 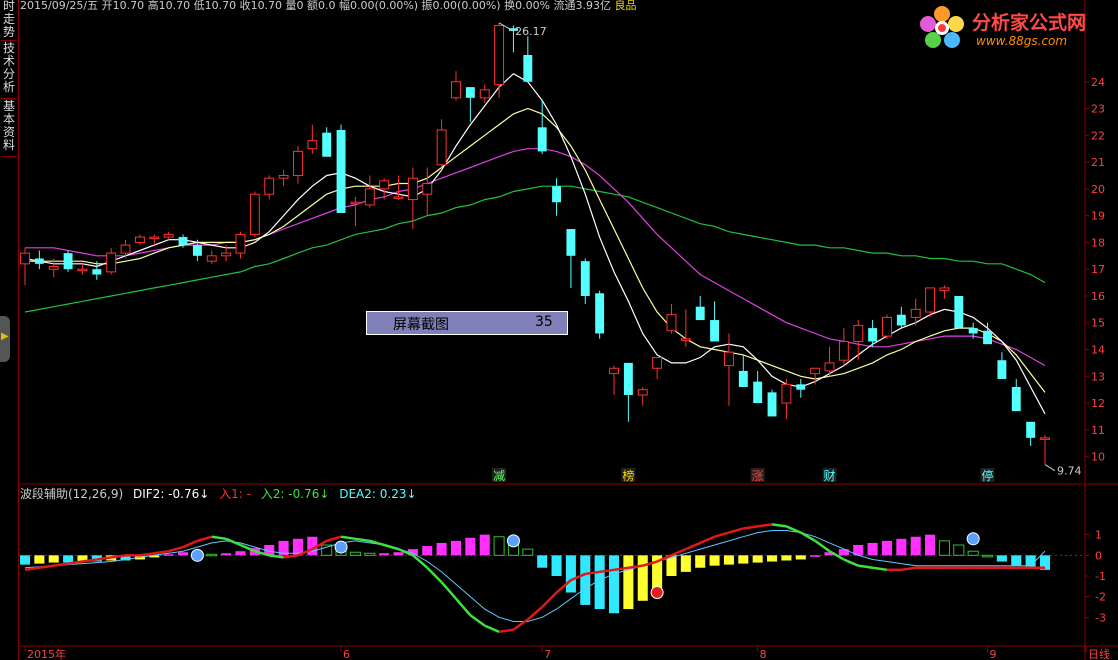 I want to click on indicator-name: 波段辅助(12,26,9), so click(x=71, y=494).